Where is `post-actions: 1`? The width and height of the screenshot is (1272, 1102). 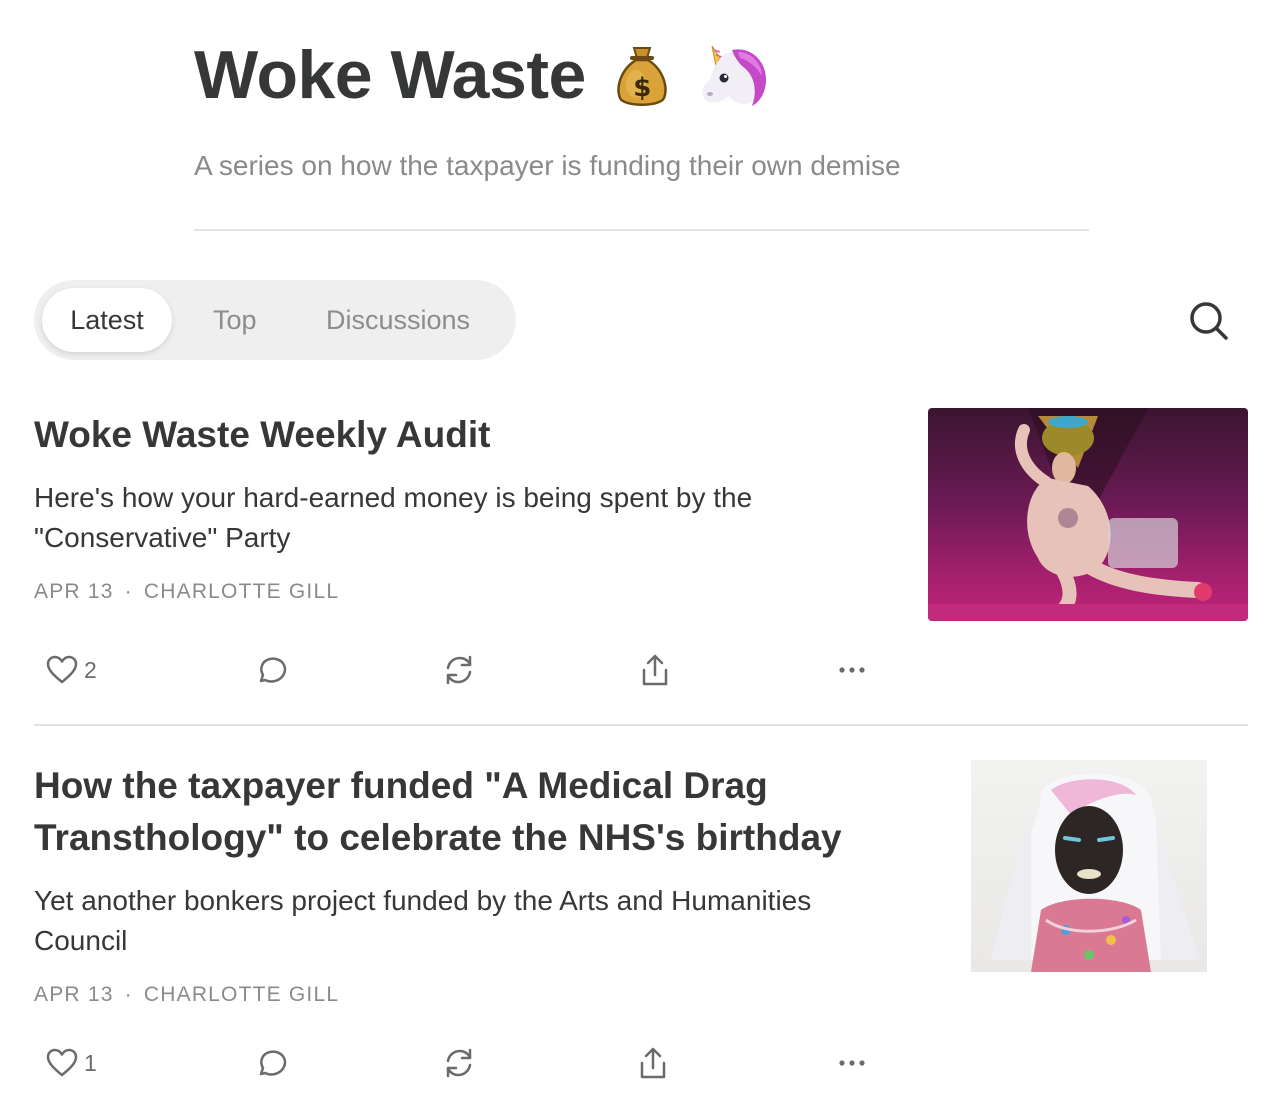
post-actions: 1 is located at coordinates (464, 1063).